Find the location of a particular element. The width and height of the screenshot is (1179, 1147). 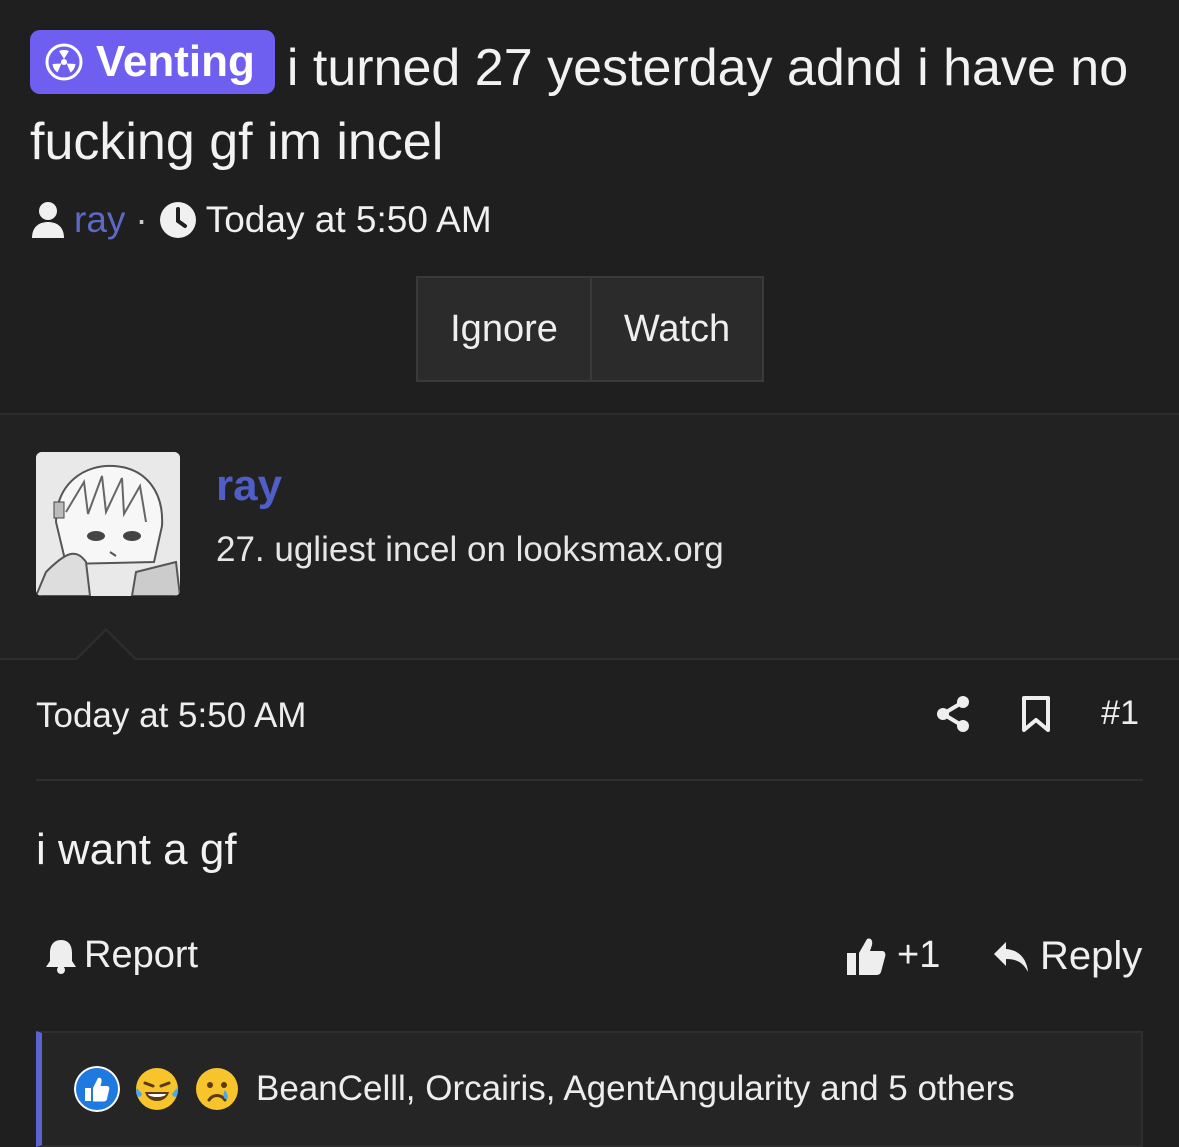

post-actions: #1 is located at coordinates (1037, 713).